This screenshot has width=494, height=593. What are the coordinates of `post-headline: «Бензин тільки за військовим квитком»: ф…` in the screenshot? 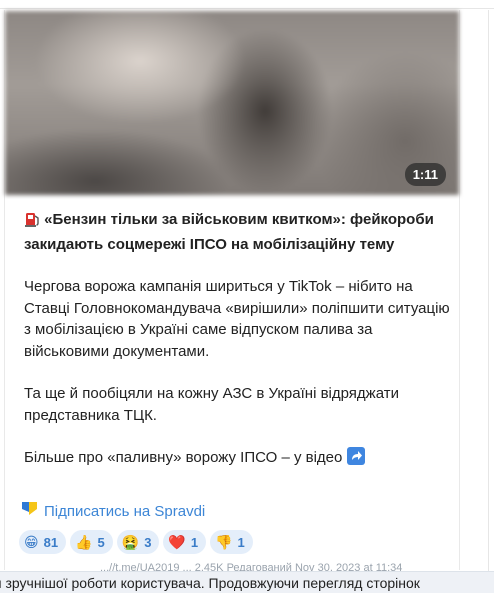 It's located at (239, 232).